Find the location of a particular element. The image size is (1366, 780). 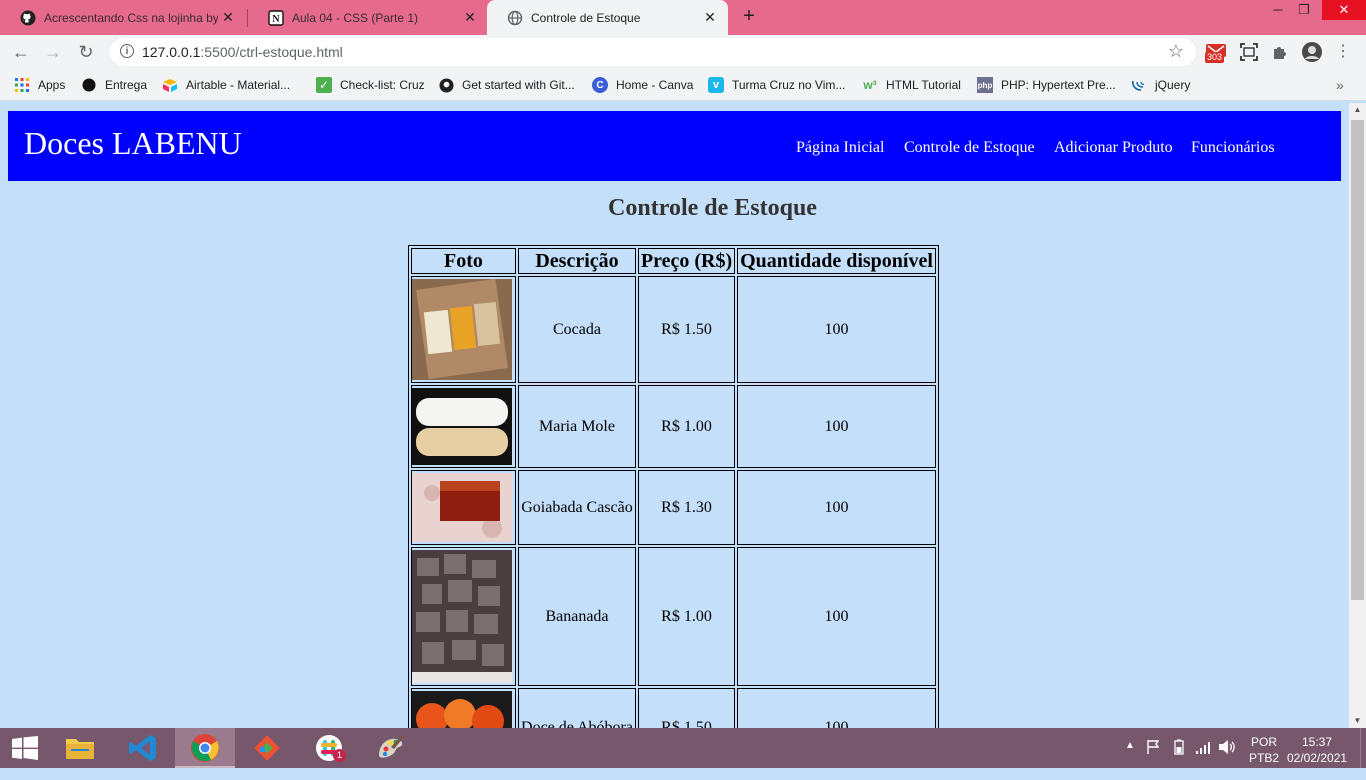

forward-icon: → is located at coordinates (53, 52).